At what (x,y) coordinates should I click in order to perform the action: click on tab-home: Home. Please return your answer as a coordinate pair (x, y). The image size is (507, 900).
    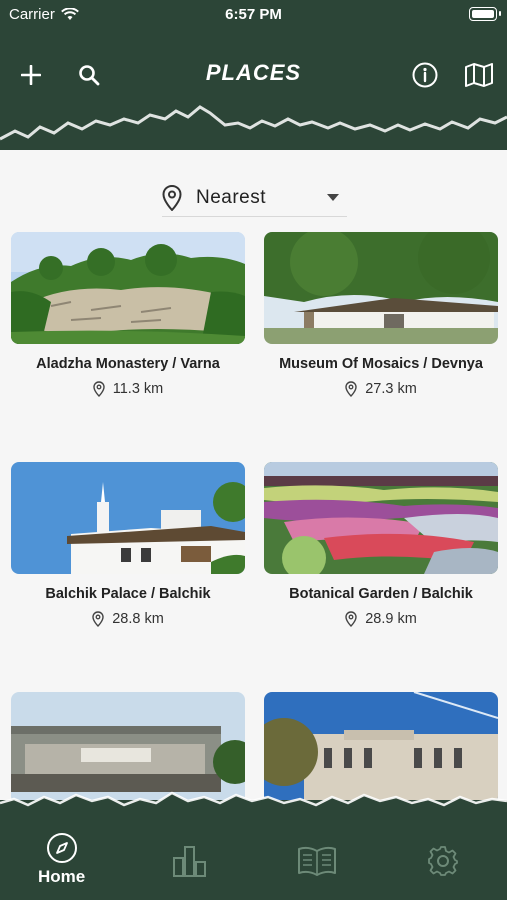
    Looking at the image, I should click on (61, 859).